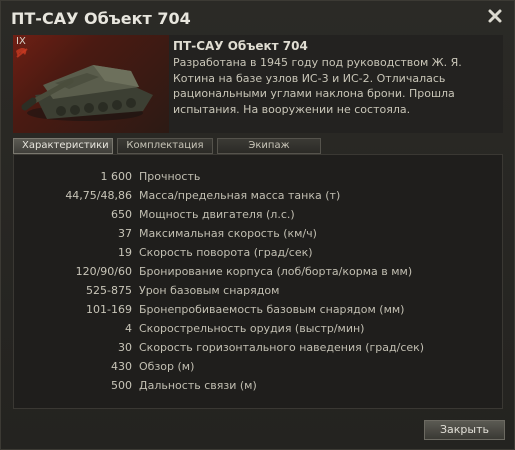 The width and height of the screenshot is (515, 450). What do you see at coordinates (109, 290) in the screenshot?
I see `stat-value: 525-875` at bounding box center [109, 290].